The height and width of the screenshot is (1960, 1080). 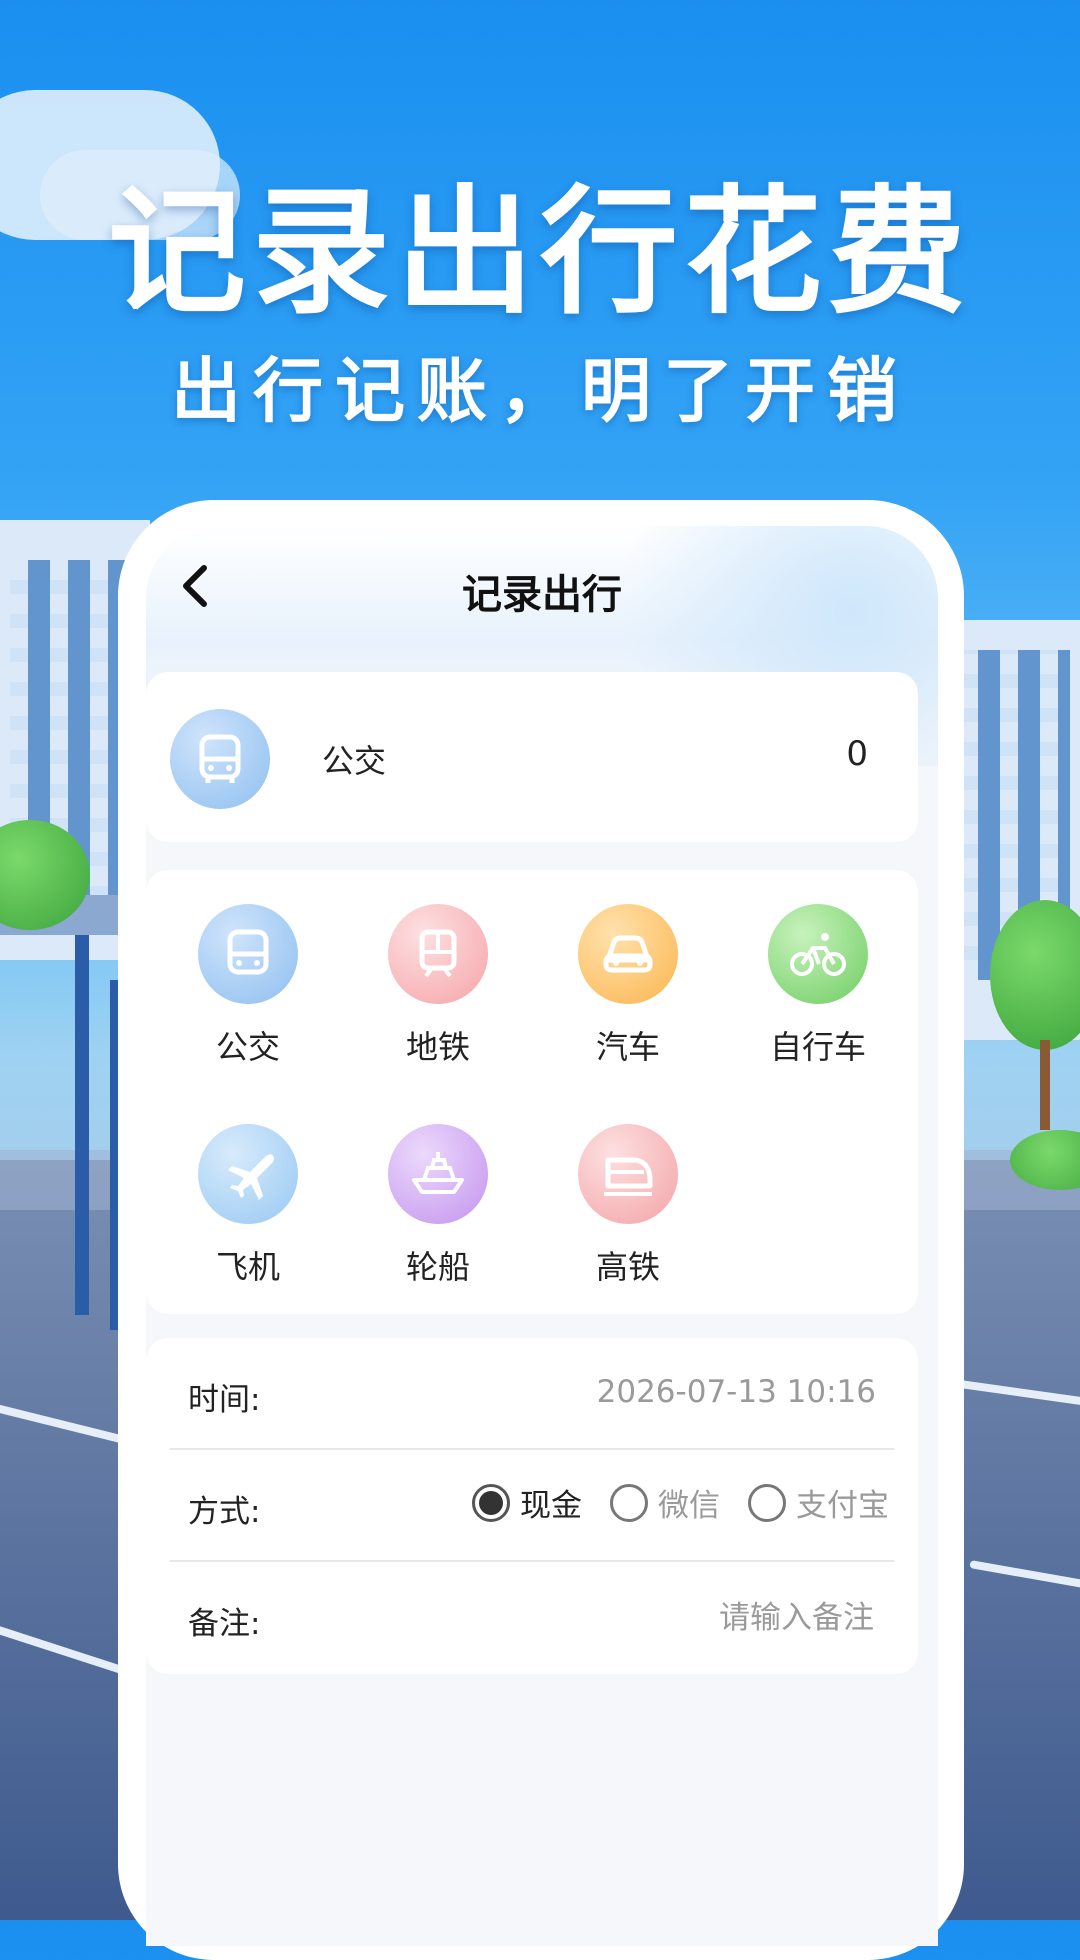 What do you see at coordinates (224, 1624) in the screenshot?
I see `note-label: 备注:` at bounding box center [224, 1624].